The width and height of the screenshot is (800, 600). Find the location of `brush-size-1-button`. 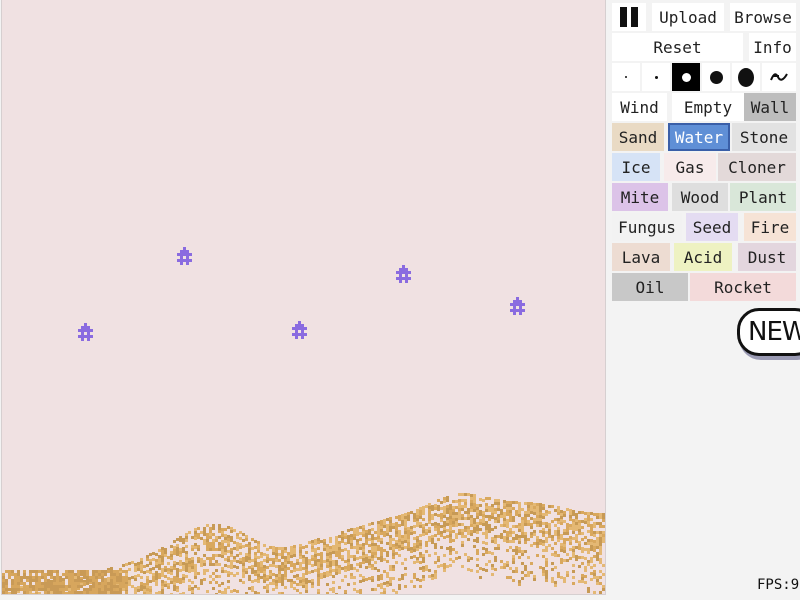

brush-size-1-button is located at coordinates (626, 77).